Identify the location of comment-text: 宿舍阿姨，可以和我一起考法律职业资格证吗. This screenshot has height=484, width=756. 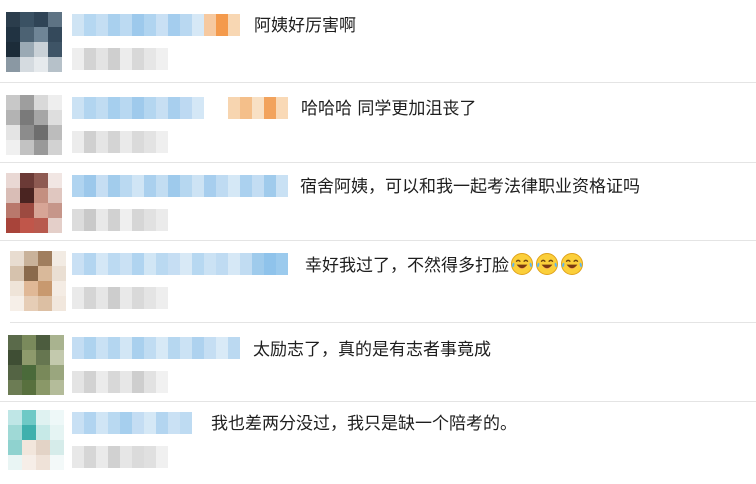
(470, 187).